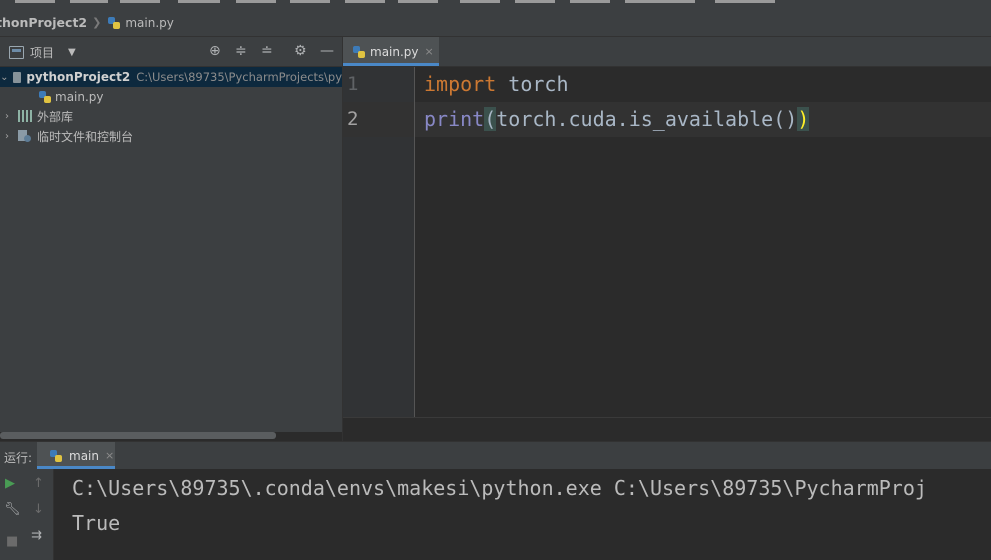 Image resolution: width=991 pixels, height=560 pixels. What do you see at coordinates (149, 23) in the screenshot?
I see `breadcrumb-file: main.py` at bounding box center [149, 23].